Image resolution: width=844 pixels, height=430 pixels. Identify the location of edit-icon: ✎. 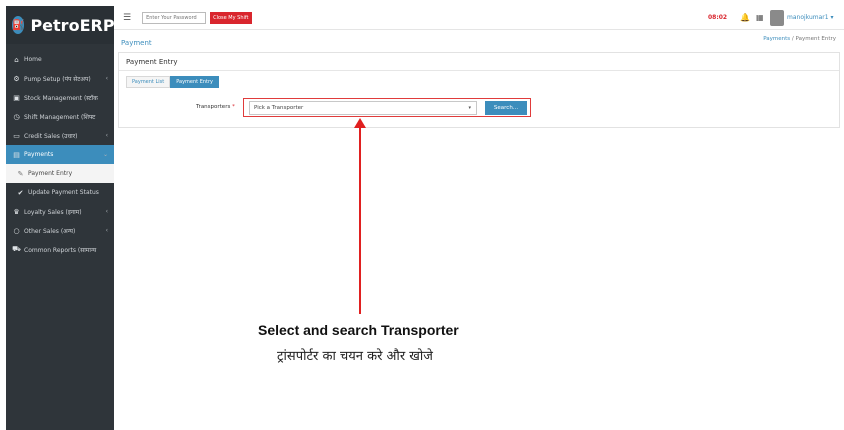
(20, 173).